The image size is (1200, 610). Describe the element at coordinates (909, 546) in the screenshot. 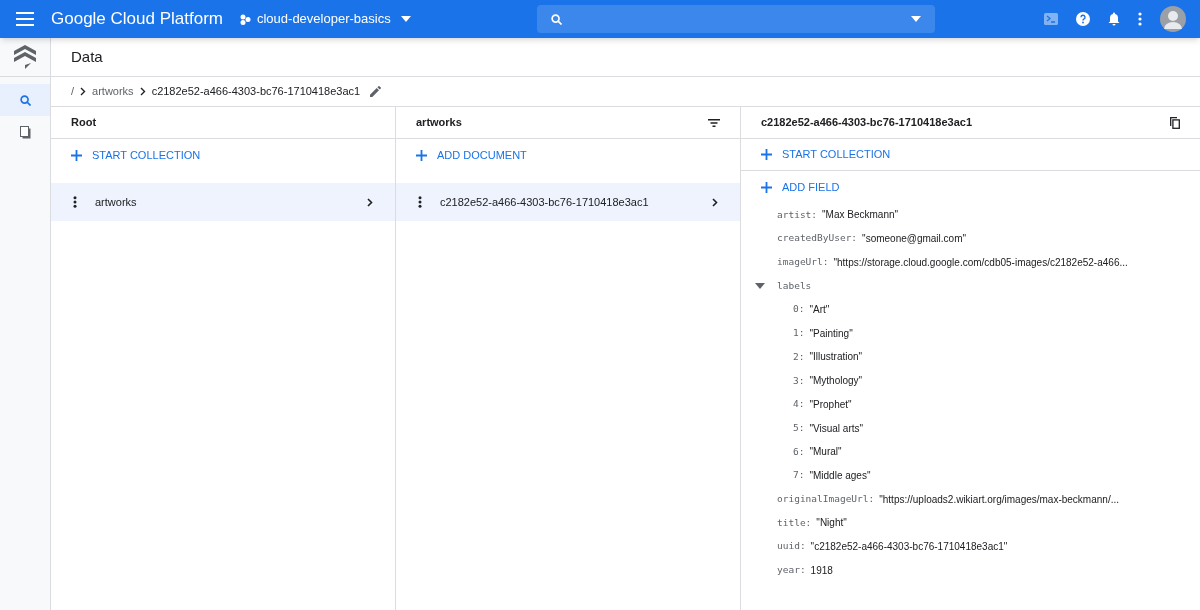

I see `field-value: "c2182e52-a466-4303-bc76-1710418e3ac1"` at that location.